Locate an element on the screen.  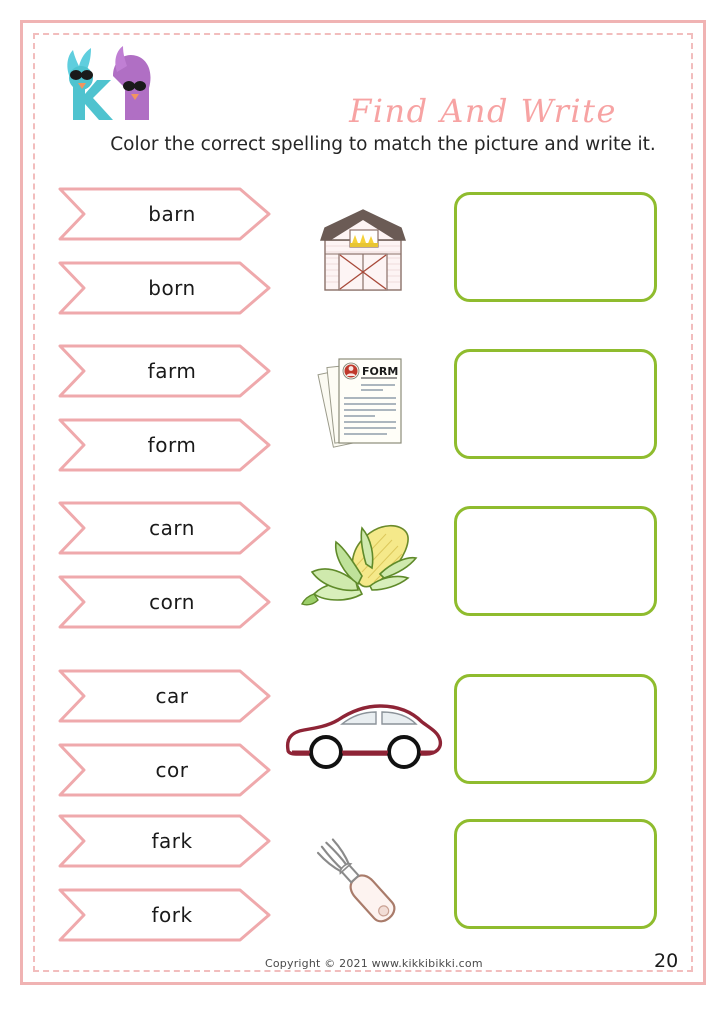
word-option-label: fark is located at coordinates (172, 841).